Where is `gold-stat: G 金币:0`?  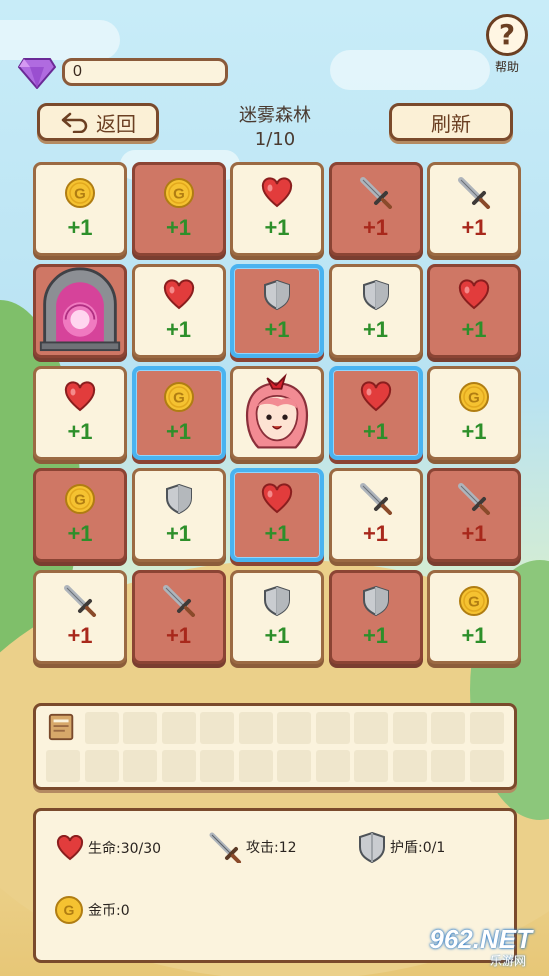 gold-stat: G 金币:0 is located at coordinates (92, 910).